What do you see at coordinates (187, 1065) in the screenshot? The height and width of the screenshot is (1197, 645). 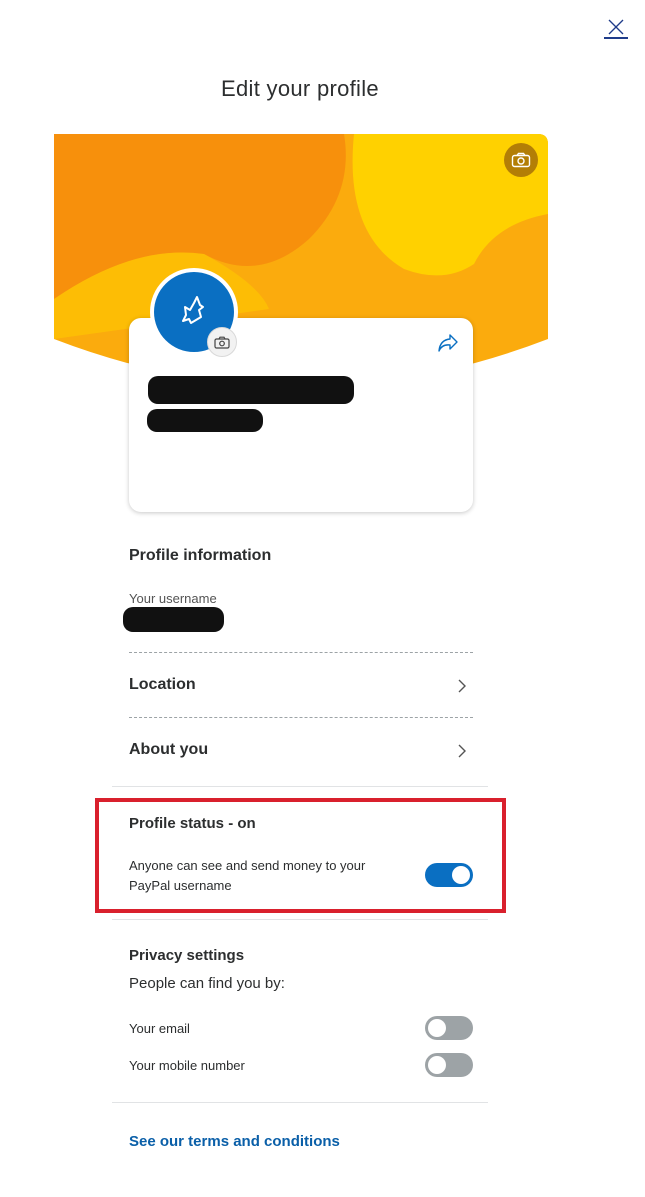 I see `mobile-option-label: Your mobile number` at bounding box center [187, 1065].